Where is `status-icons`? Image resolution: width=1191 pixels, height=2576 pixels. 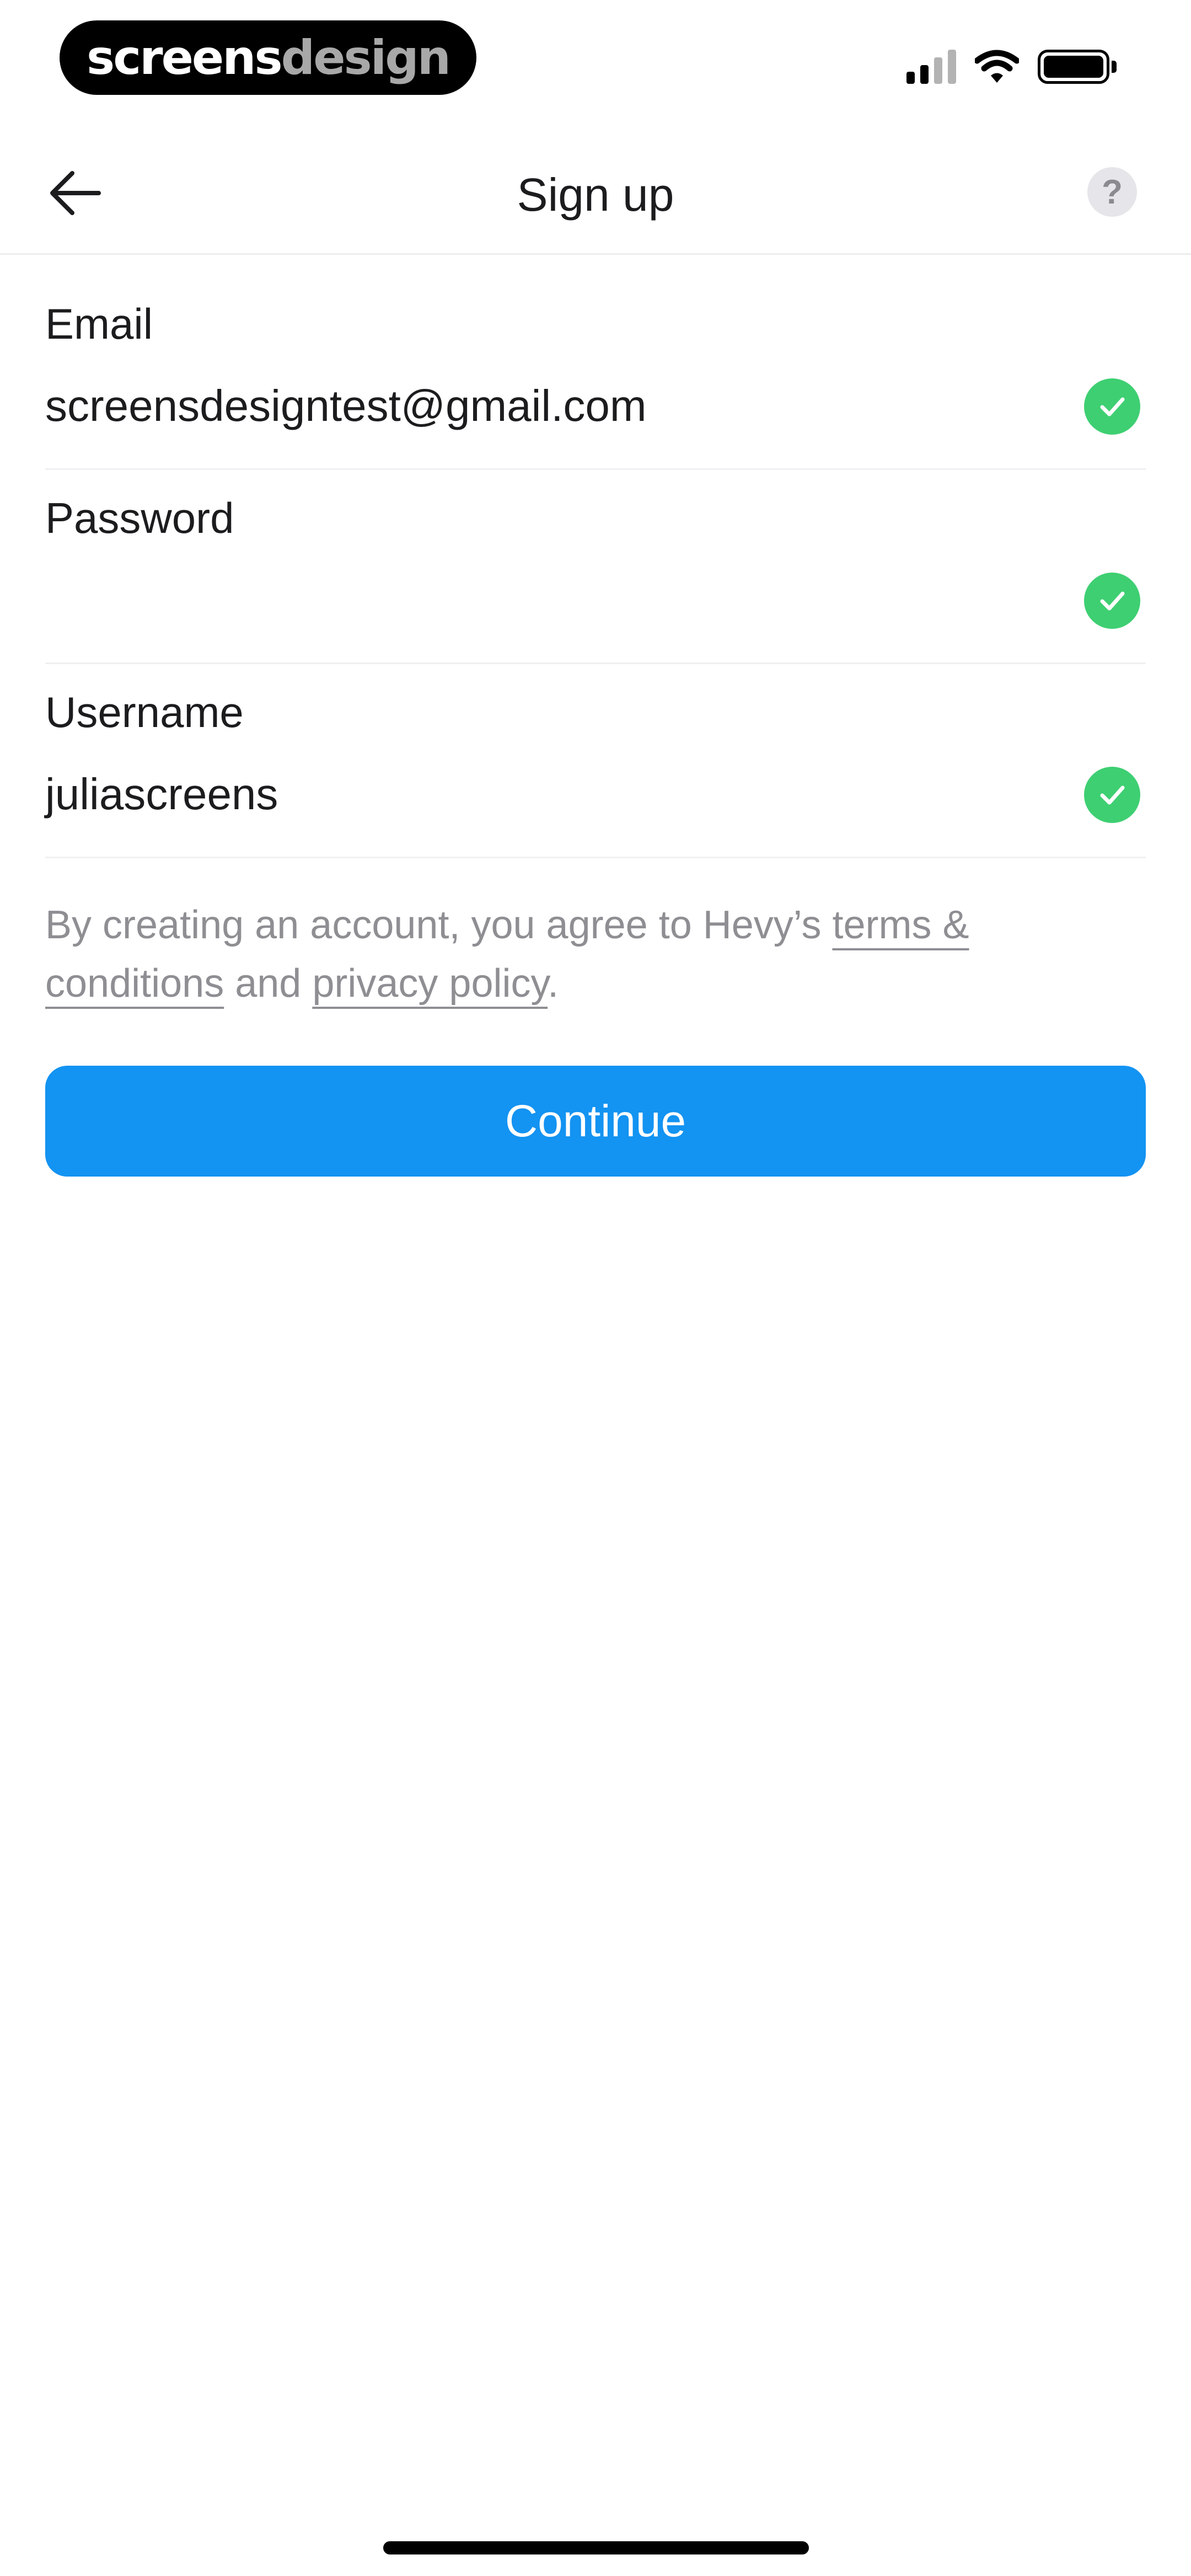
status-icons is located at coordinates (1011, 67).